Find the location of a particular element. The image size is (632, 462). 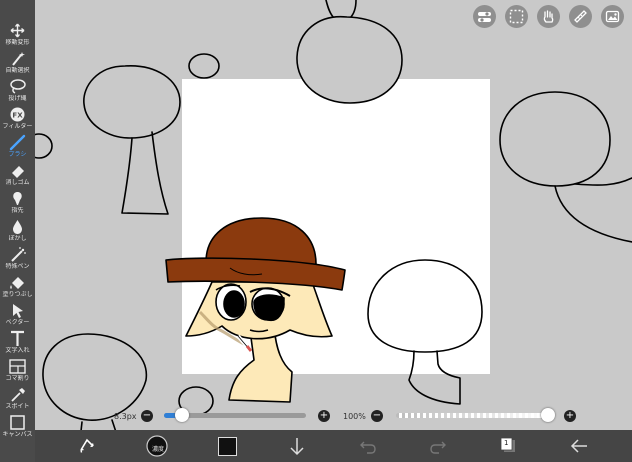

tool-eyedropper: スポイト is located at coordinates (17, 400).